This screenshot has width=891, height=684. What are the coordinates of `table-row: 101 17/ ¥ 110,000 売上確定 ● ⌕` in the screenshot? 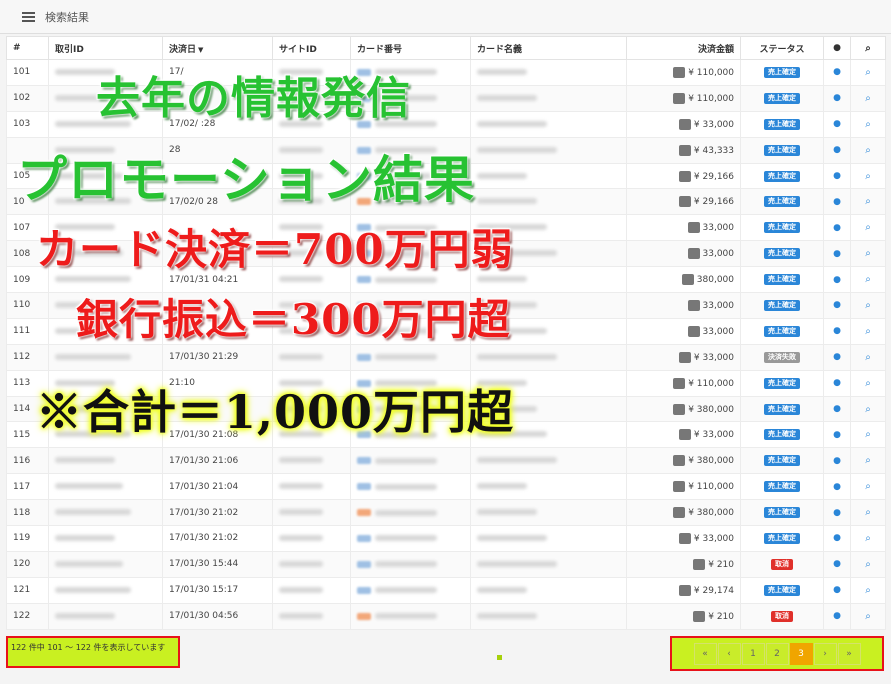 It's located at (446, 72).